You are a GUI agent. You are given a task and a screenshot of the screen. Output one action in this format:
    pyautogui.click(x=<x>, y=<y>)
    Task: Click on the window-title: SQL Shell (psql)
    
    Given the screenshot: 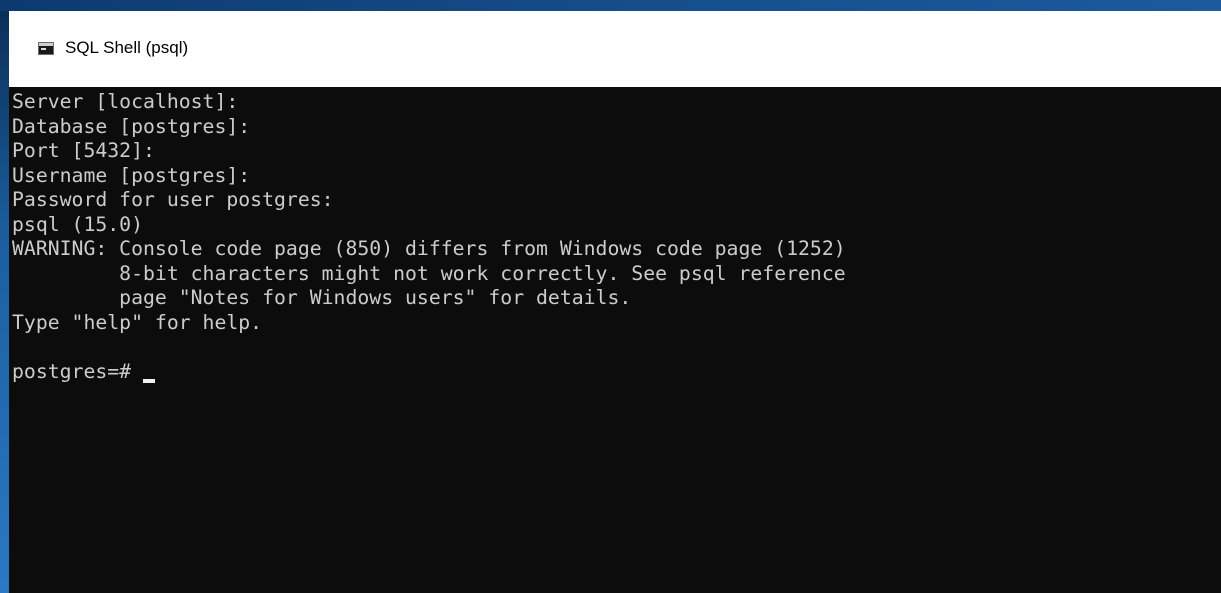 What is the action you would take?
    pyautogui.click(x=127, y=47)
    